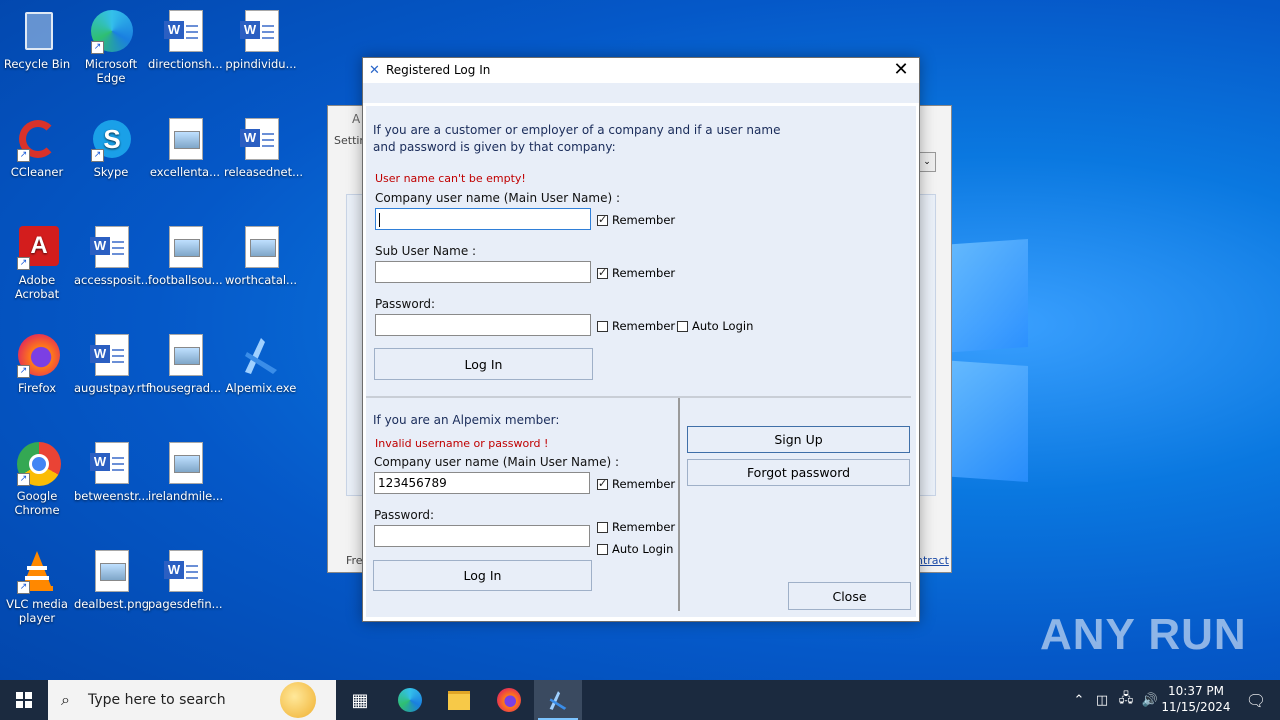  Describe the element at coordinates (932, 560) in the screenshot. I see `background-window-footer-right: ntract` at that location.